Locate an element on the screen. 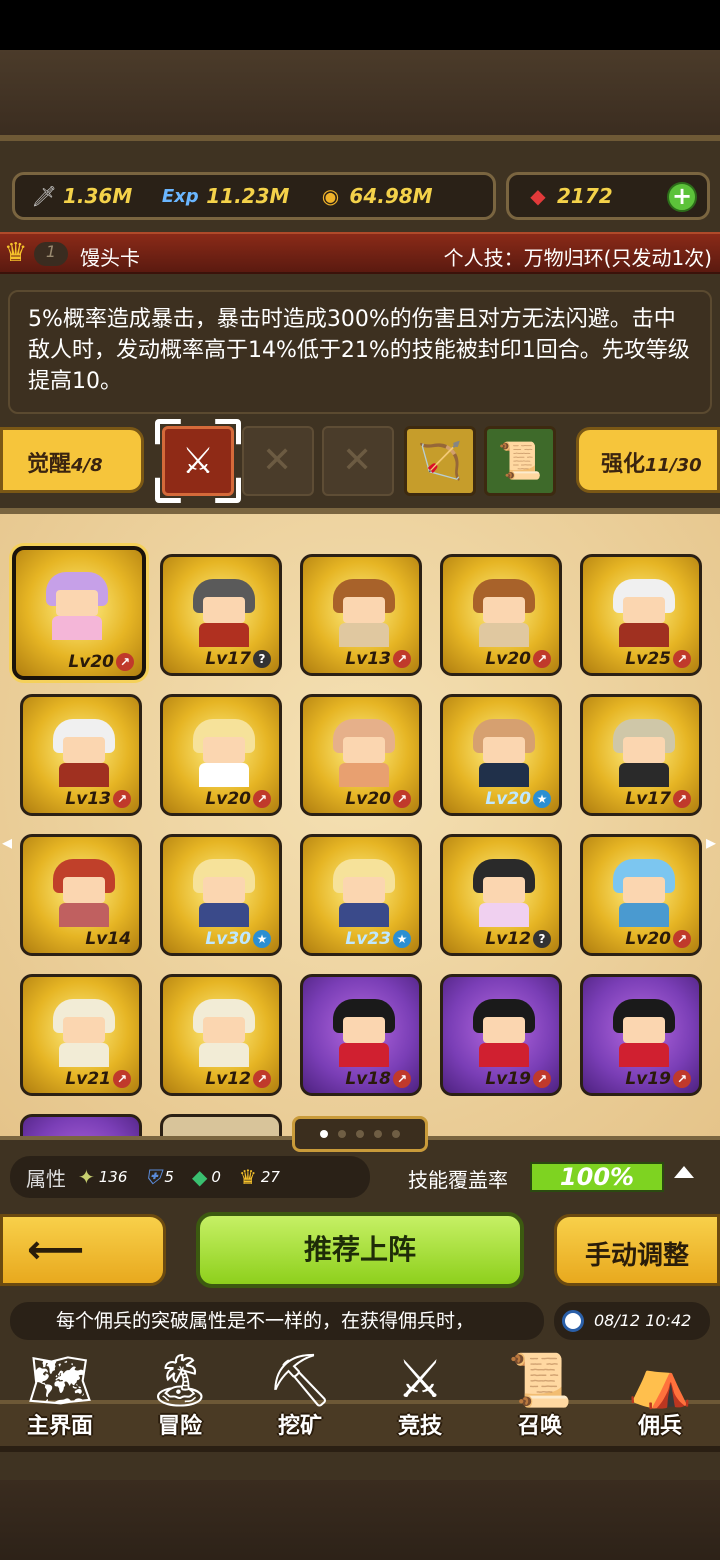  nav-item: 🗺 主界面 is located at coordinates (60, 1395).